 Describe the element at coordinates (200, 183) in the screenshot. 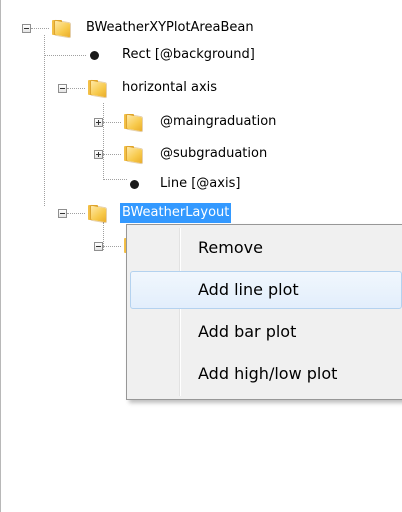

I see `tree-node-label: Line [@axis]` at that location.